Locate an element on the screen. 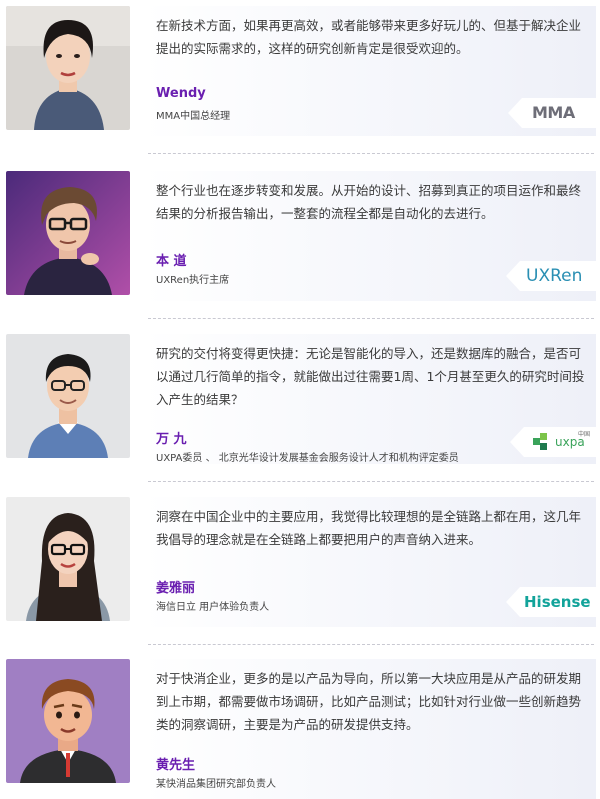 The width and height of the screenshot is (600, 799). company-logo-tab: Hisense is located at coordinates (551, 602).